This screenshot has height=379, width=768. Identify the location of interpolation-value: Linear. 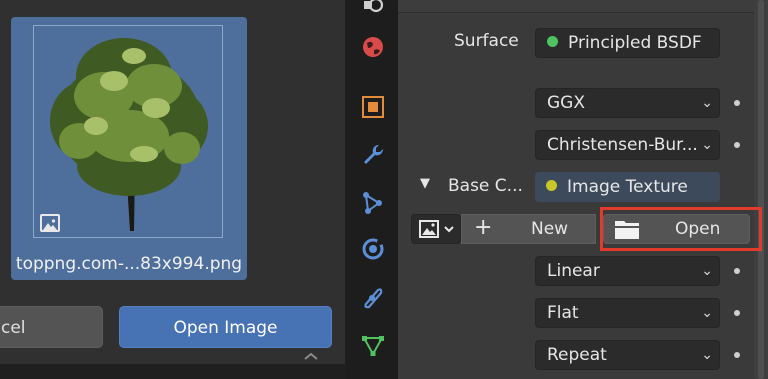
(573, 271).